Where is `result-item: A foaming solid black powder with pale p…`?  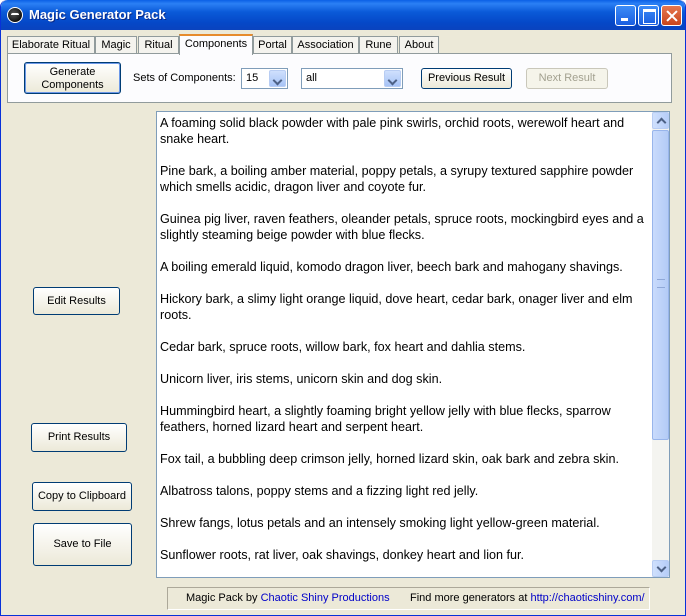 result-item: A foaming solid black powder with pale p… is located at coordinates (392, 131).